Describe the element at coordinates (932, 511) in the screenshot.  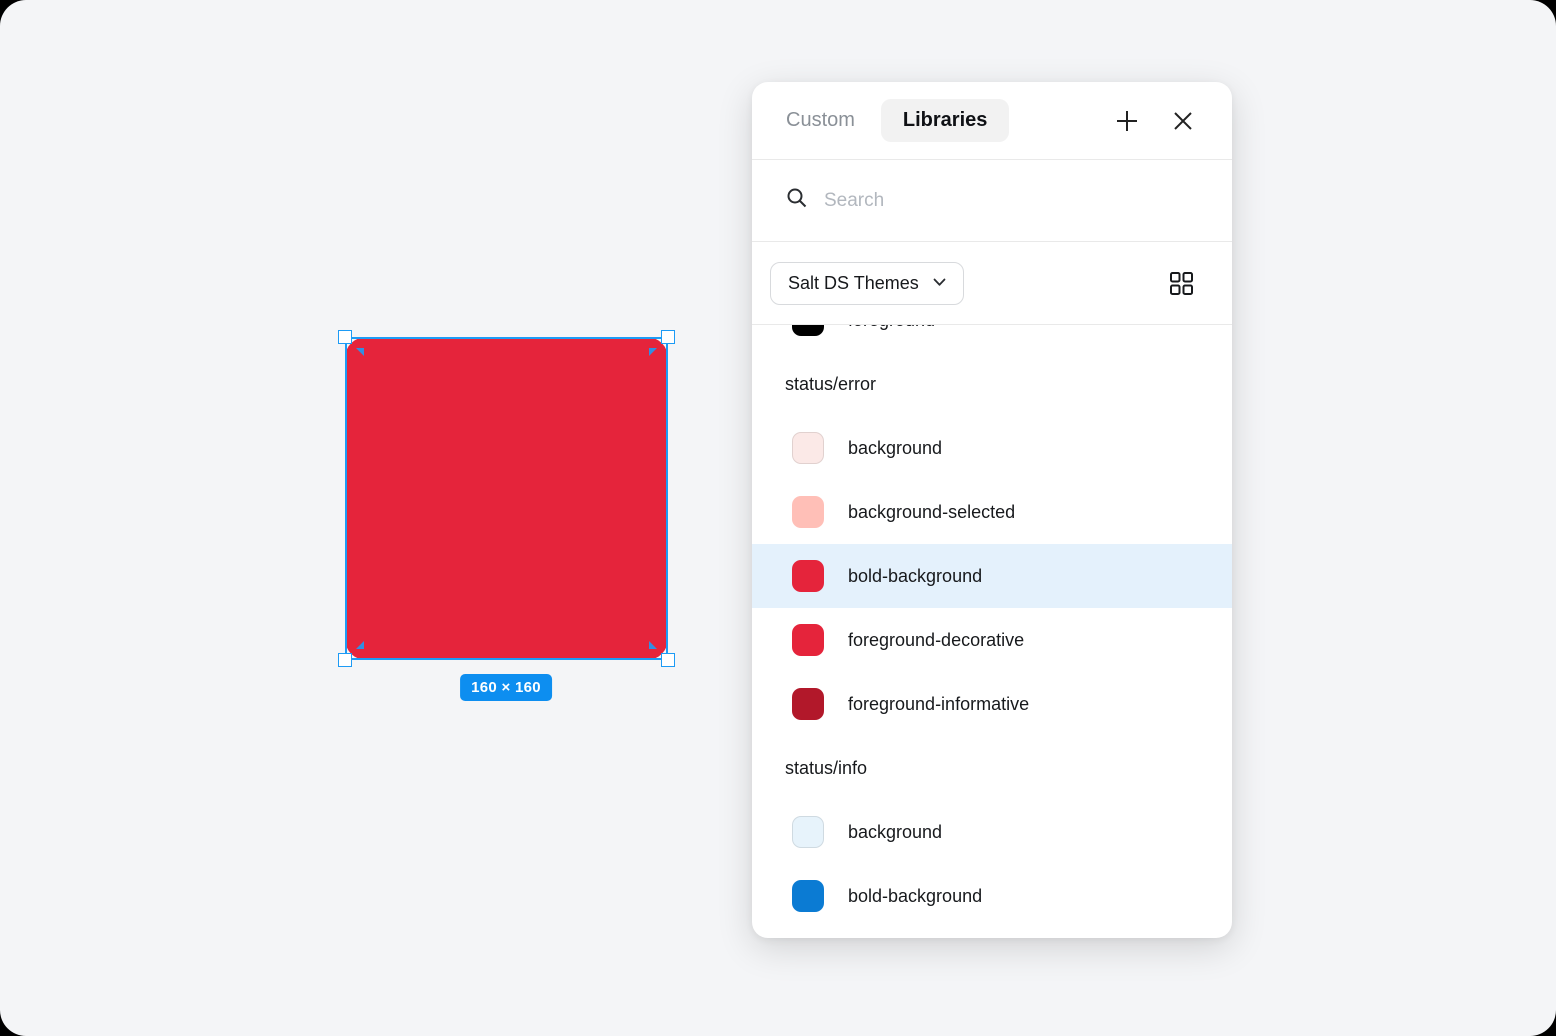
I see `color-label: background-selected` at that location.